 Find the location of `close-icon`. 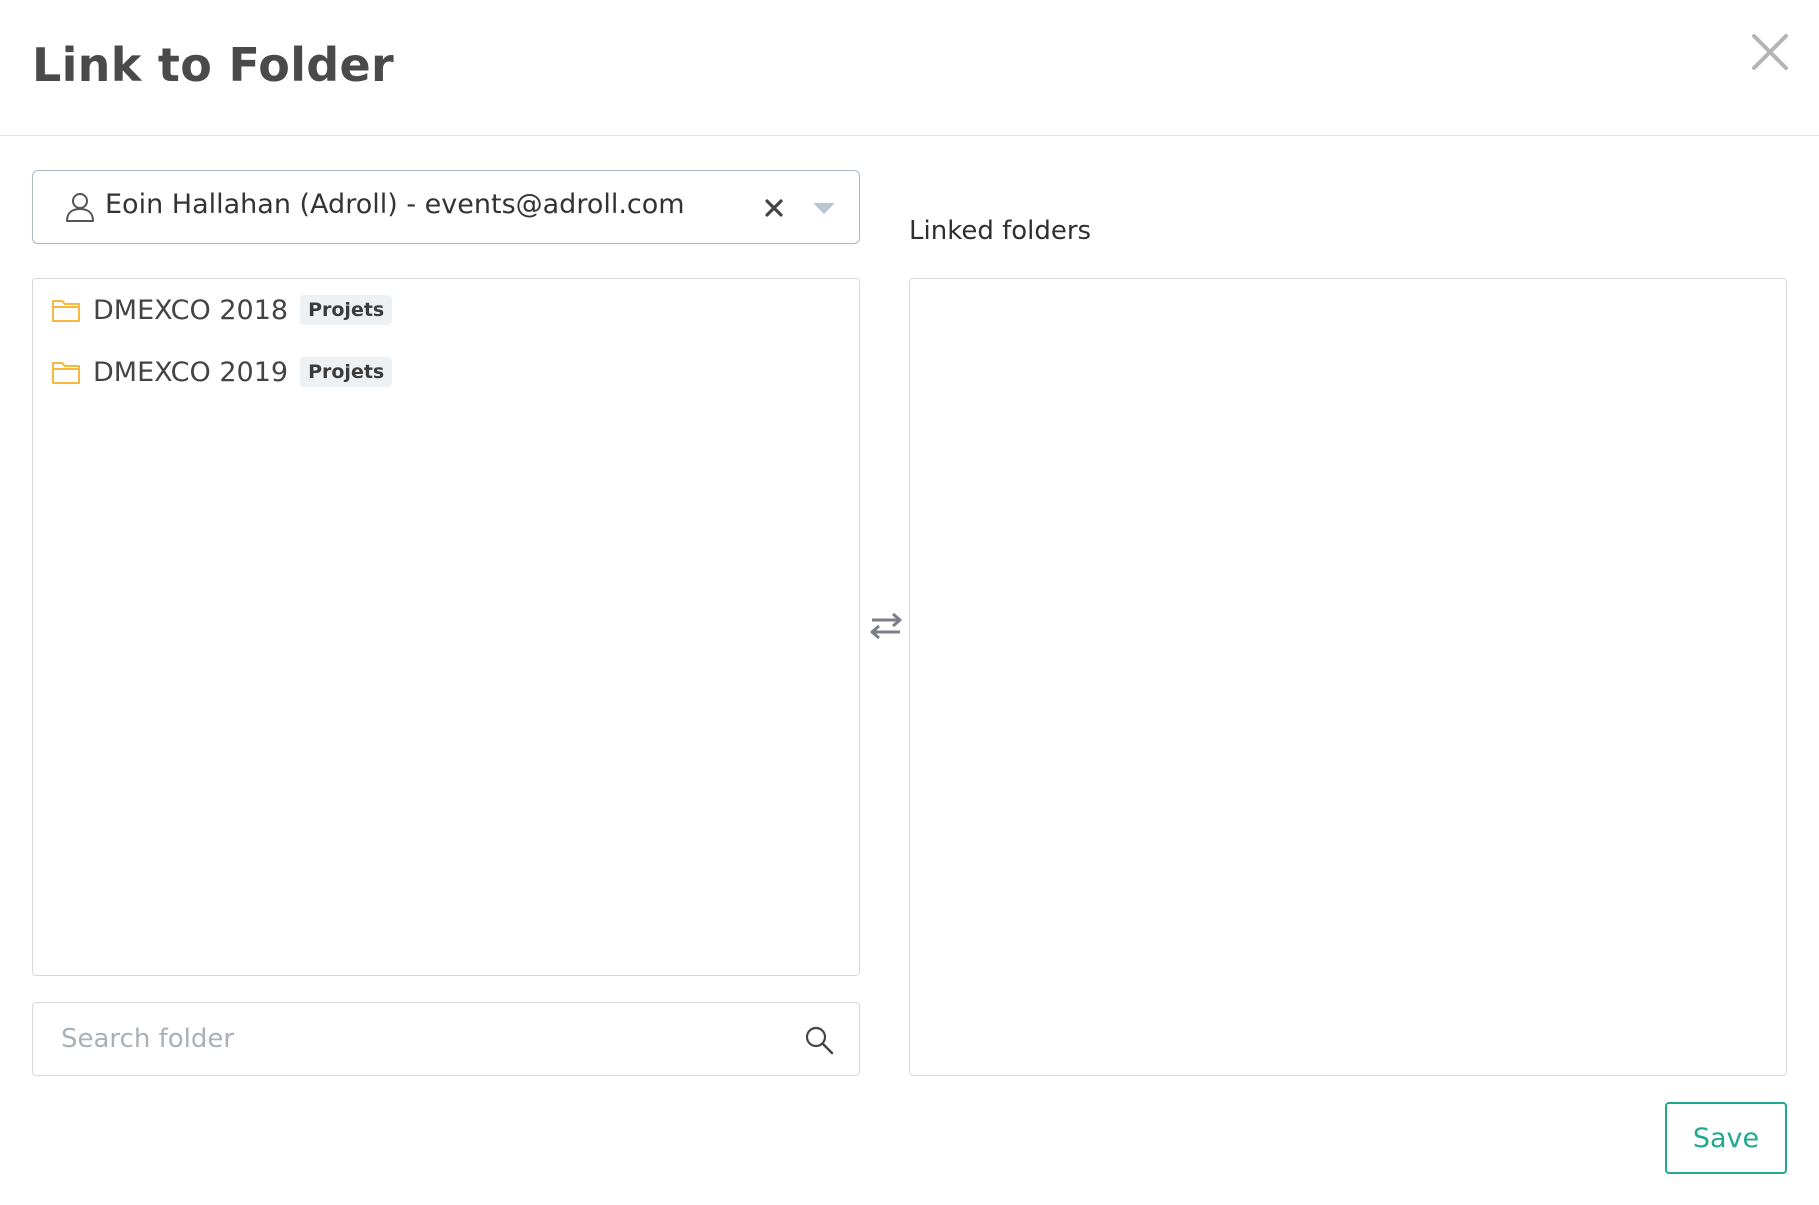

close-icon is located at coordinates (1770, 52).